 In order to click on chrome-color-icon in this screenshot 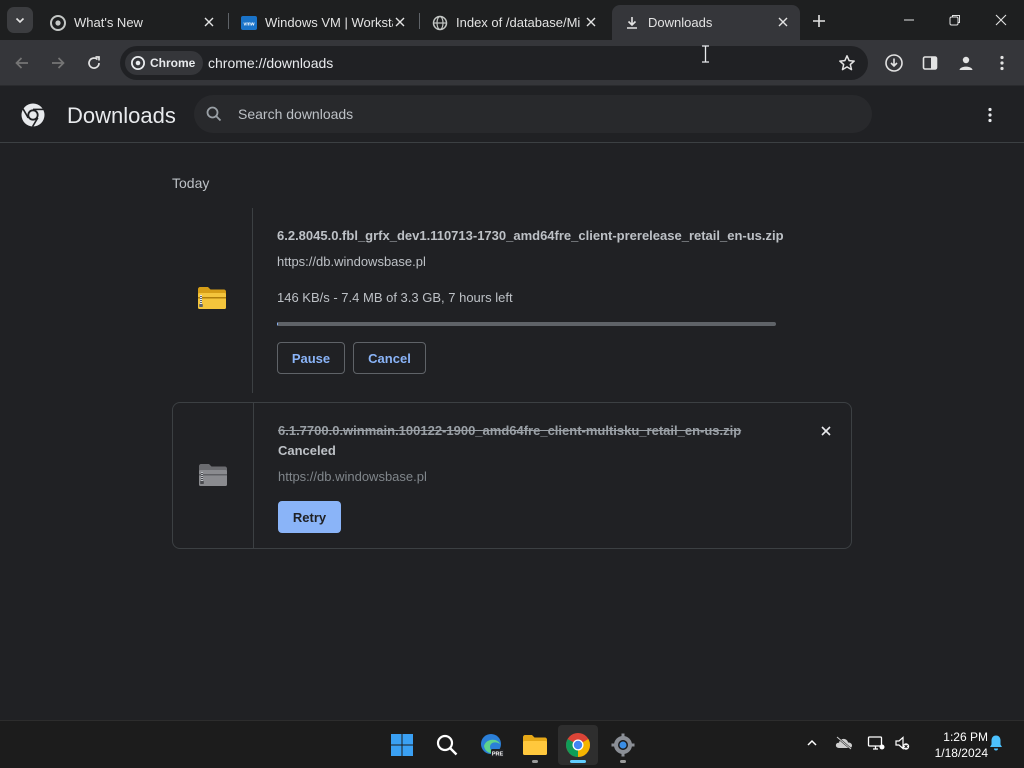, I will do `click(578, 745)`.